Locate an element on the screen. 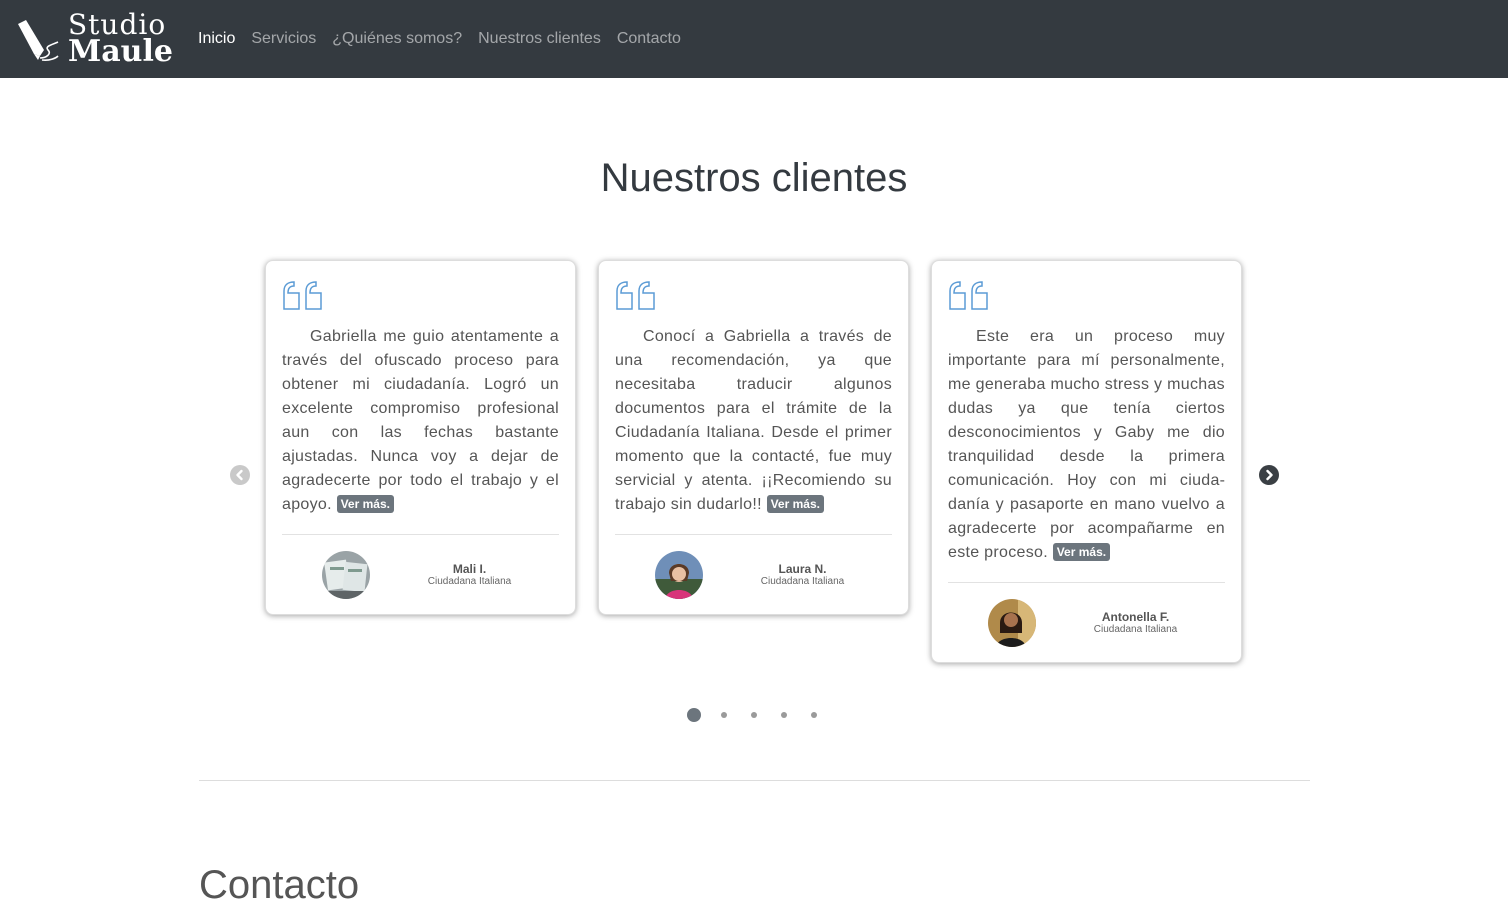 The height and width of the screenshot is (917, 1508). author-name: Antonella F. is located at coordinates (1135, 617).